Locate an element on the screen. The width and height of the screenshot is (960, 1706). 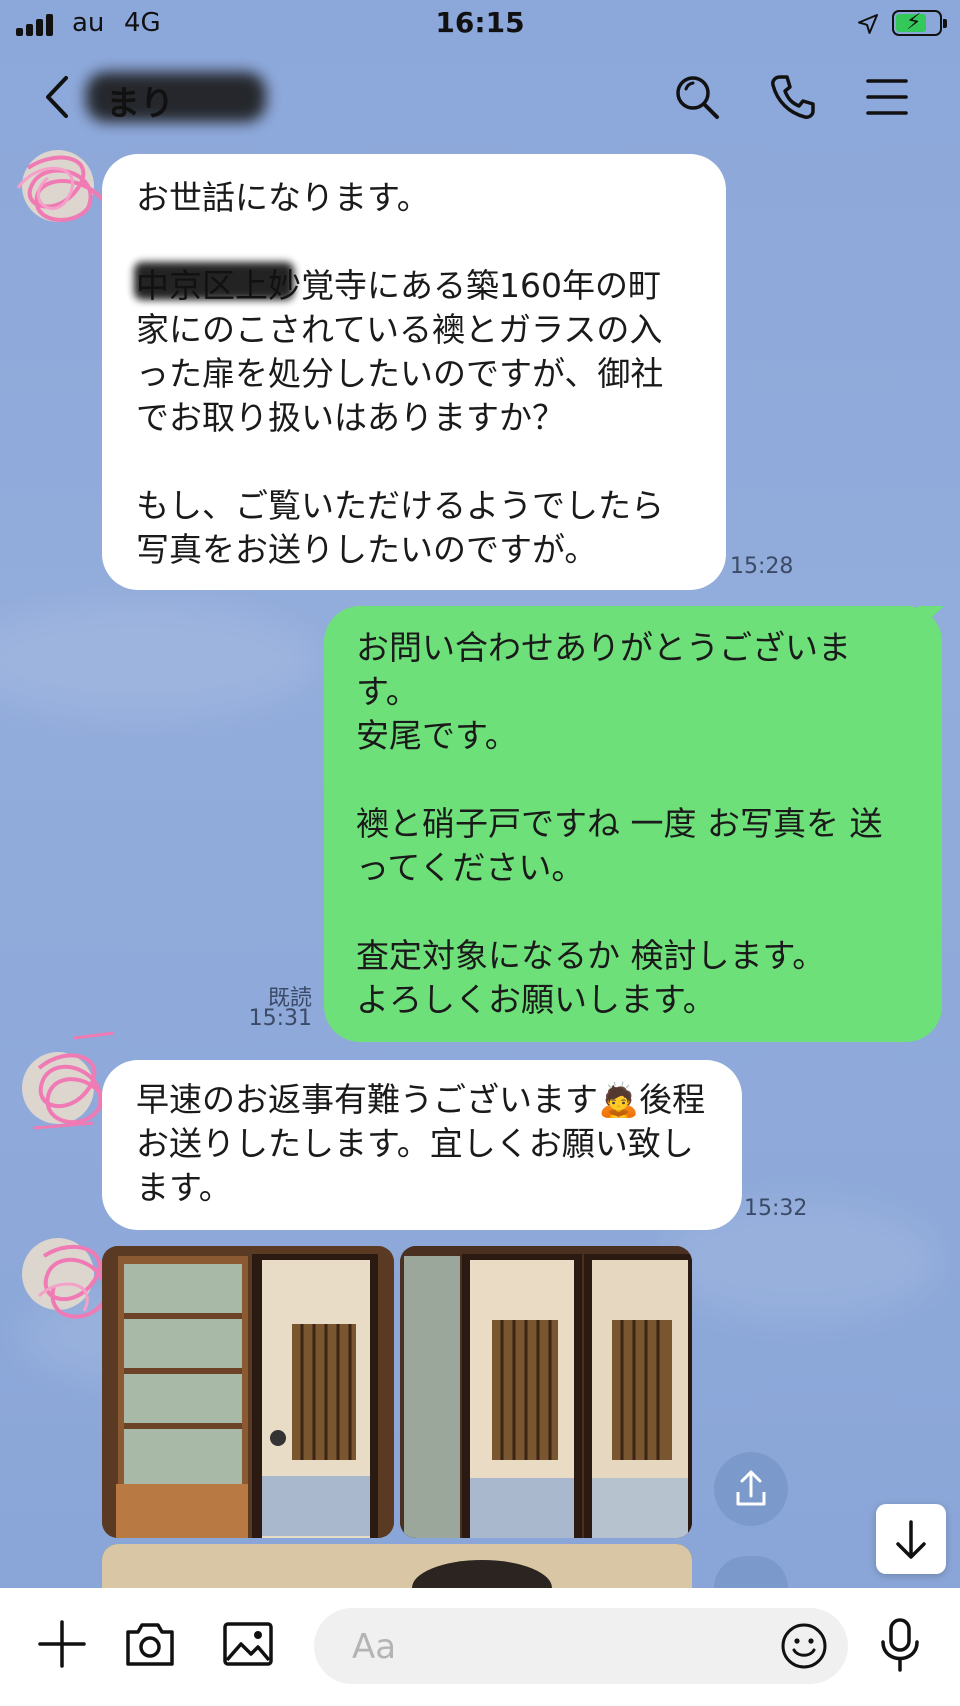
scroll-to-bottom-button is located at coordinates (911, 1539).